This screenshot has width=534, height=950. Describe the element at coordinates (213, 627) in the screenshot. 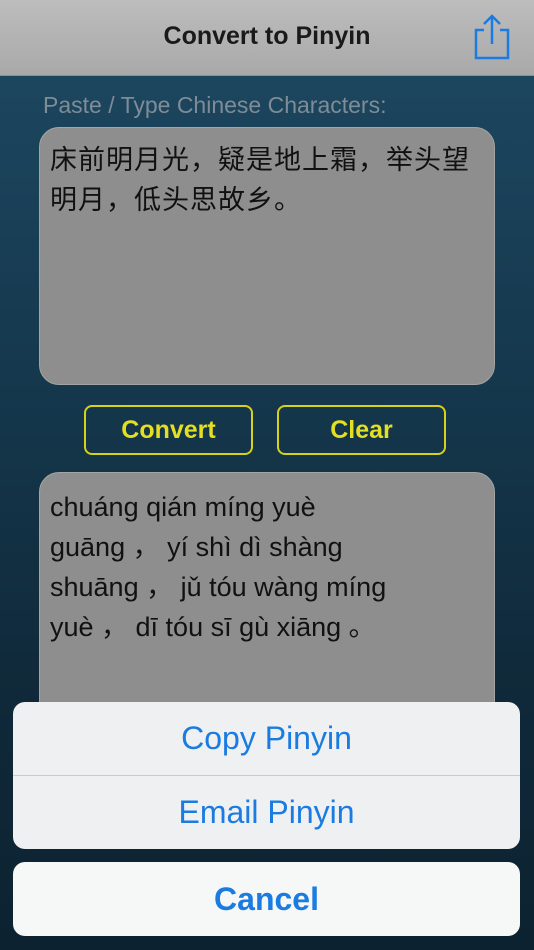

I see `pinyin-line: yuè ， dī tóu sī gù xiāng 。` at that location.